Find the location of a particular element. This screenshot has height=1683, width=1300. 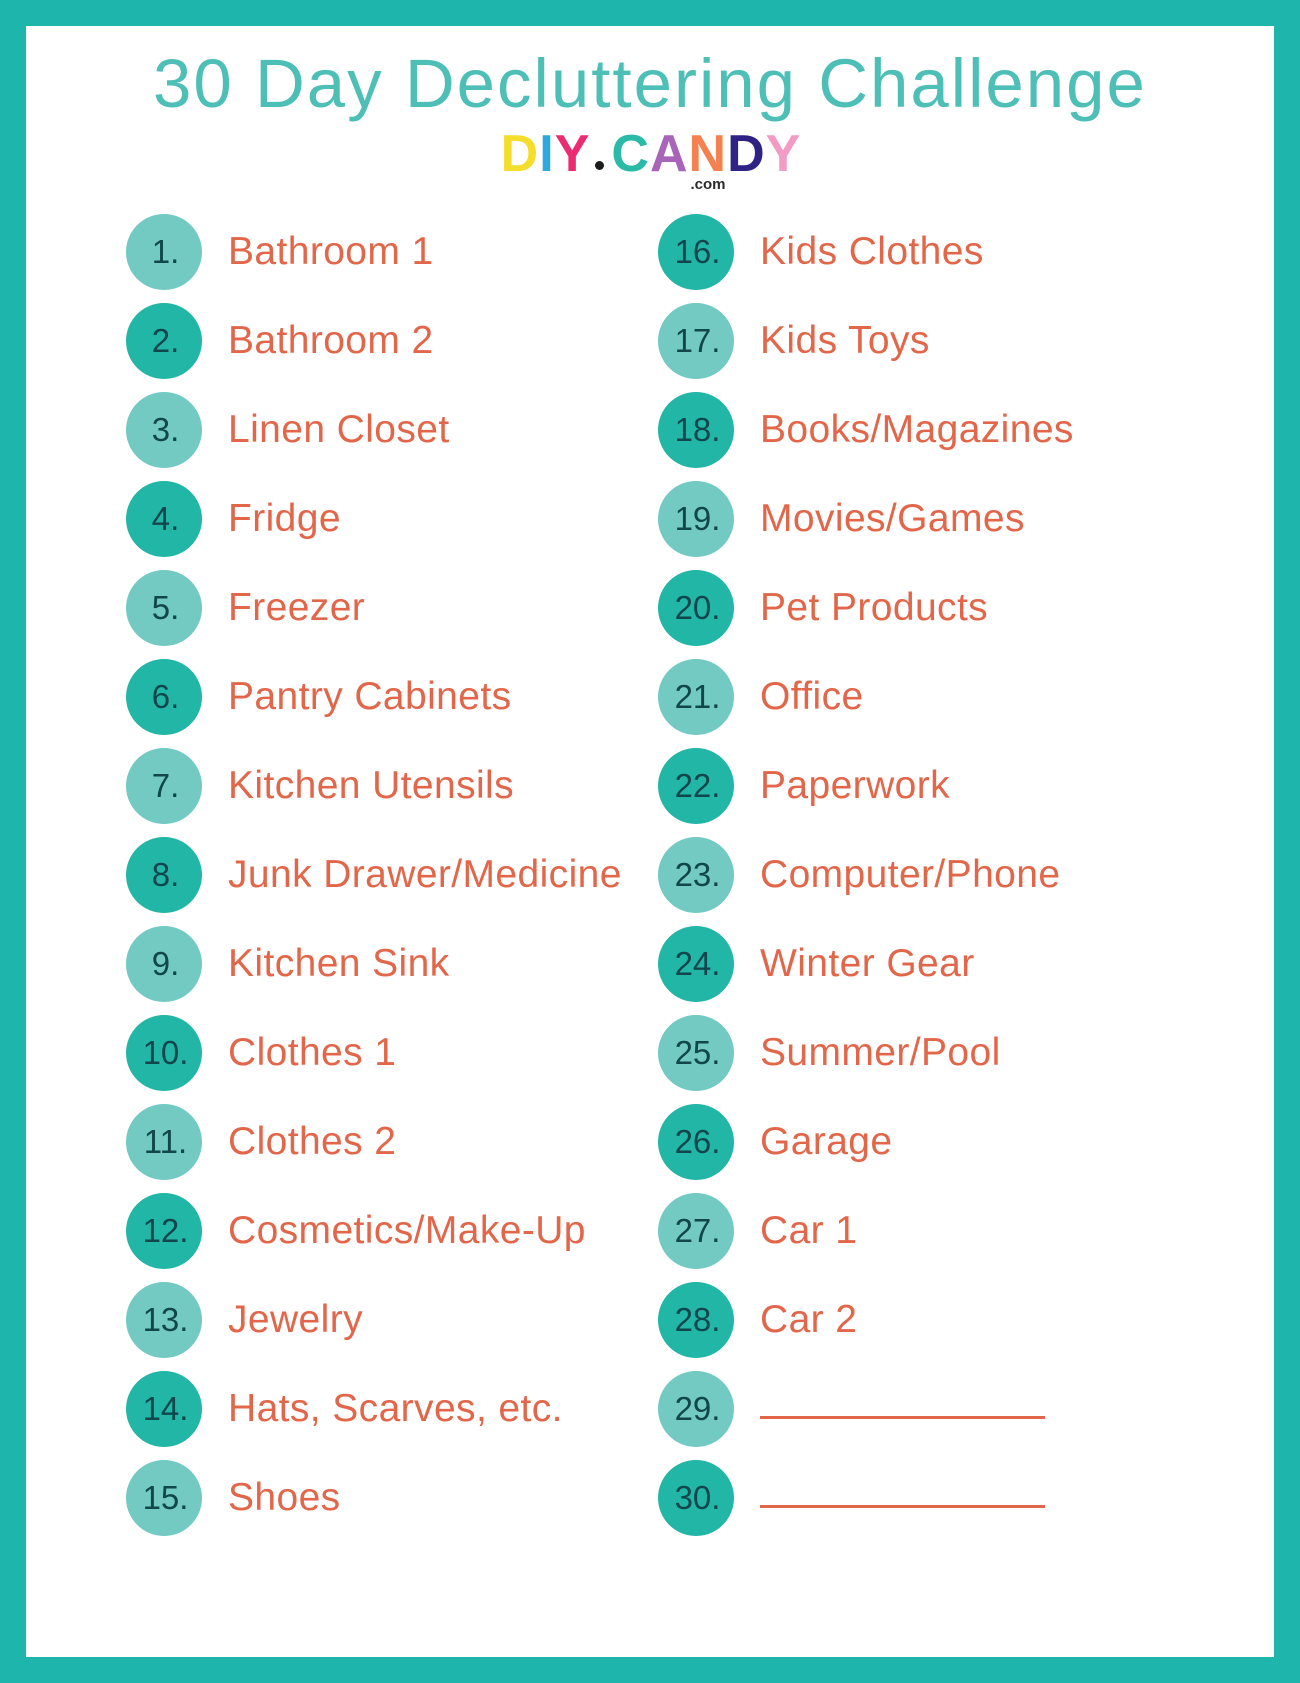

list-item: 18. Books/Magazines is located at coordinates (966, 429).